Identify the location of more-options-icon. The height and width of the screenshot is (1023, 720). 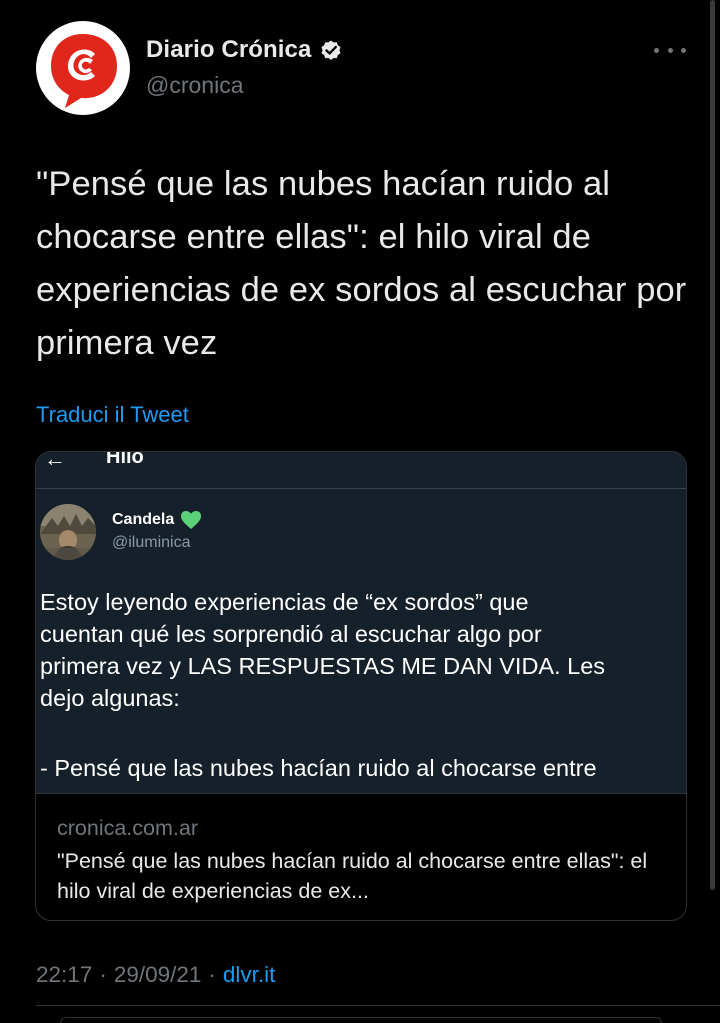
(670, 50).